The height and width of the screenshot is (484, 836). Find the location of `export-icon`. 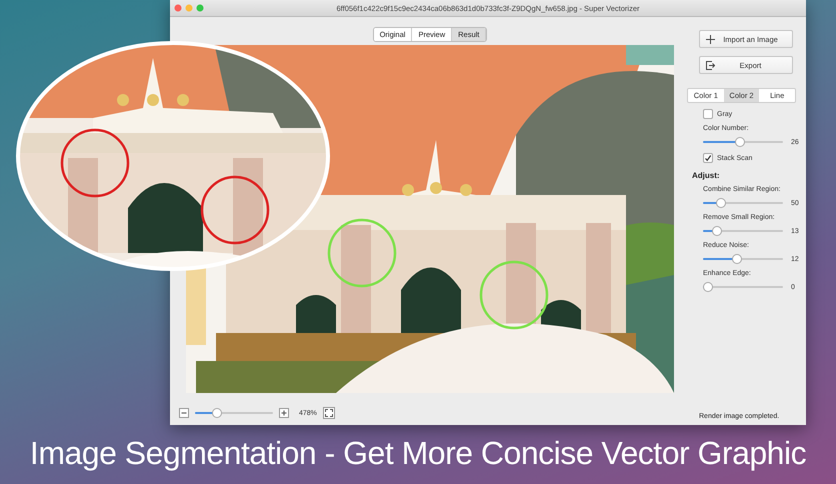

export-icon is located at coordinates (710, 65).